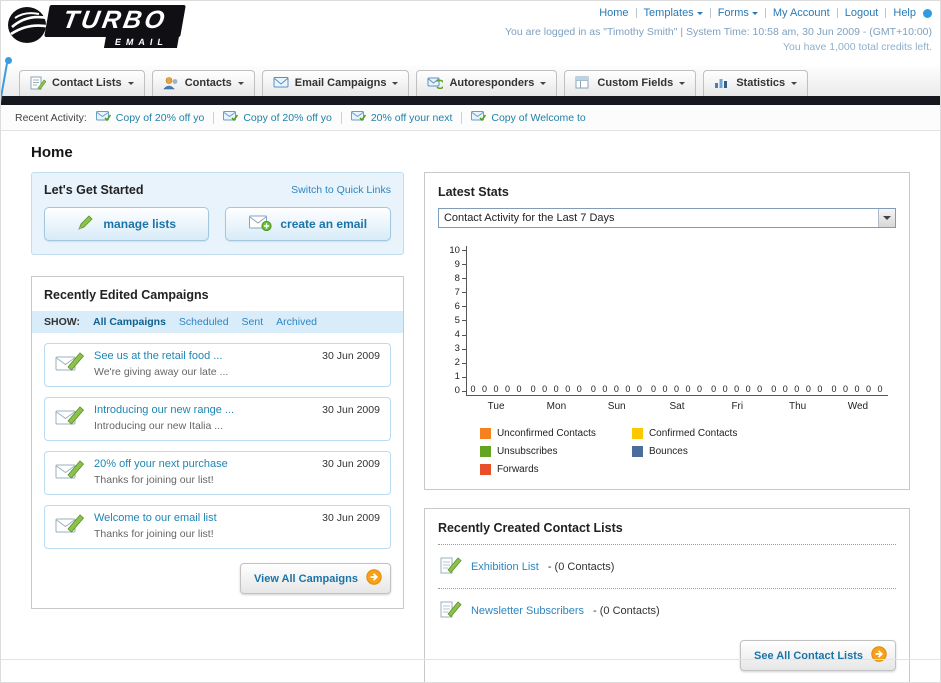  What do you see at coordinates (260, 224) in the screenshot?
I see `envelope-plus-icon` at bounding box center [260, 224].